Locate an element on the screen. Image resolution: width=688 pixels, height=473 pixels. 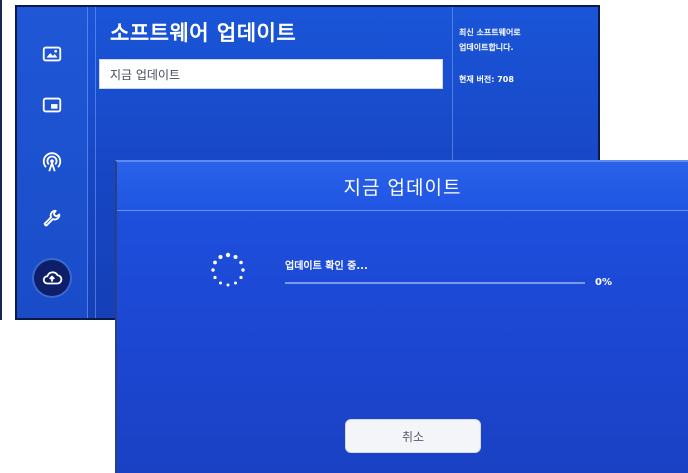
info-description: 최신 소프트웨어로 업데이트합니다. is located at coordinates (490, 40).